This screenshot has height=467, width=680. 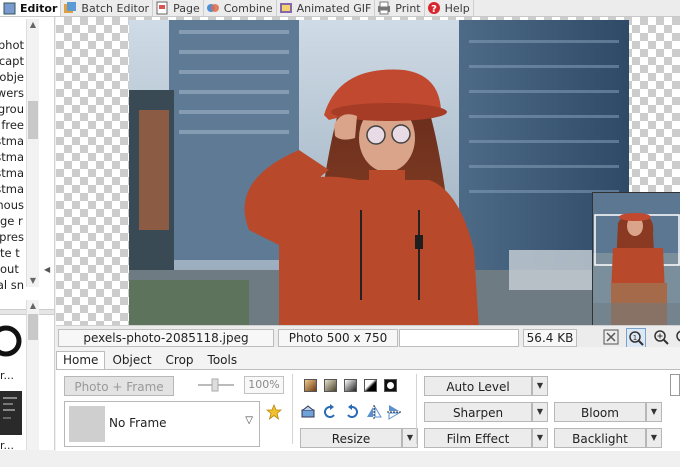 What do you see at coordinates (87, 424) in the screenshot?
I see `frame-swatch` at bounding box center [87, 424].